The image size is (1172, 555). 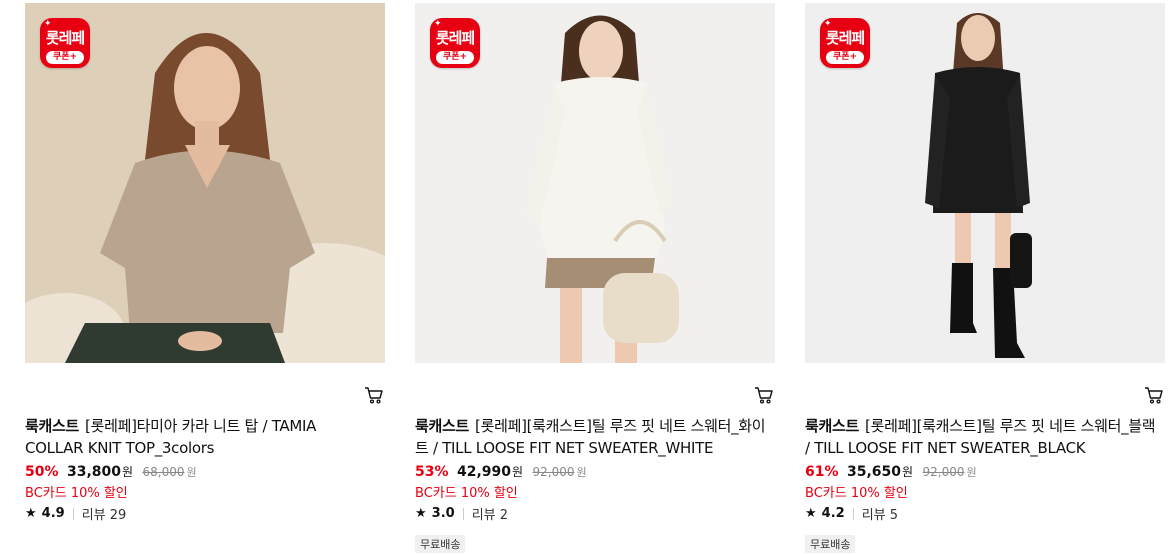 I want to click on discount-rate: 50%, so click(x=42, y=472).